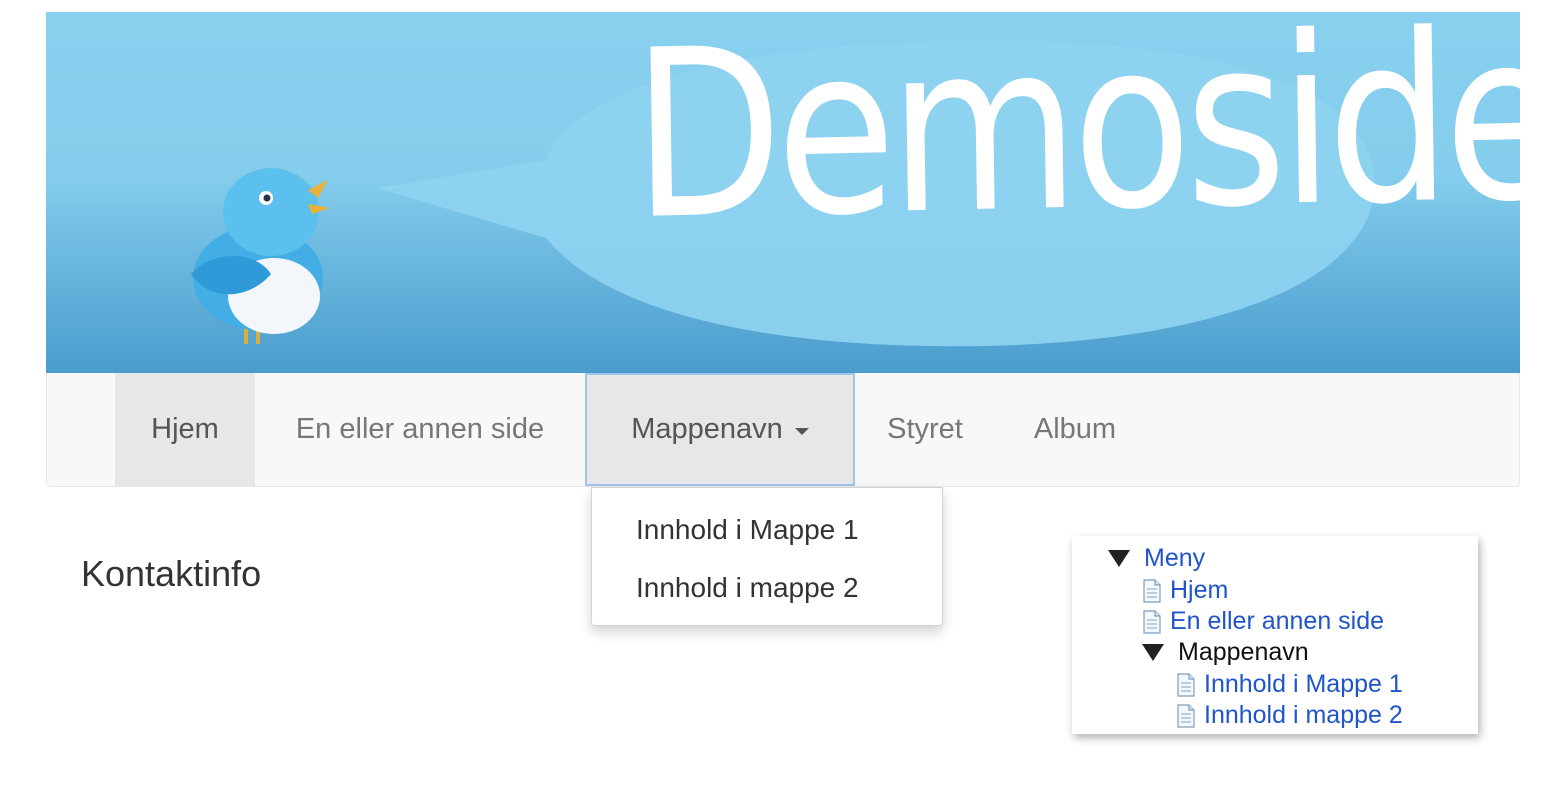  I want to click on tree-folder-mappenavn: Mappenavn, so click(1225, 652).